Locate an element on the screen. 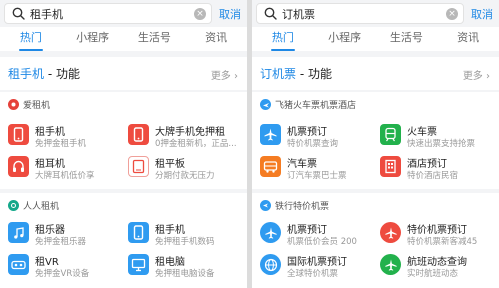  service-item: 机票预订 机票低价会员 200 is located at coordinates (320, 235).